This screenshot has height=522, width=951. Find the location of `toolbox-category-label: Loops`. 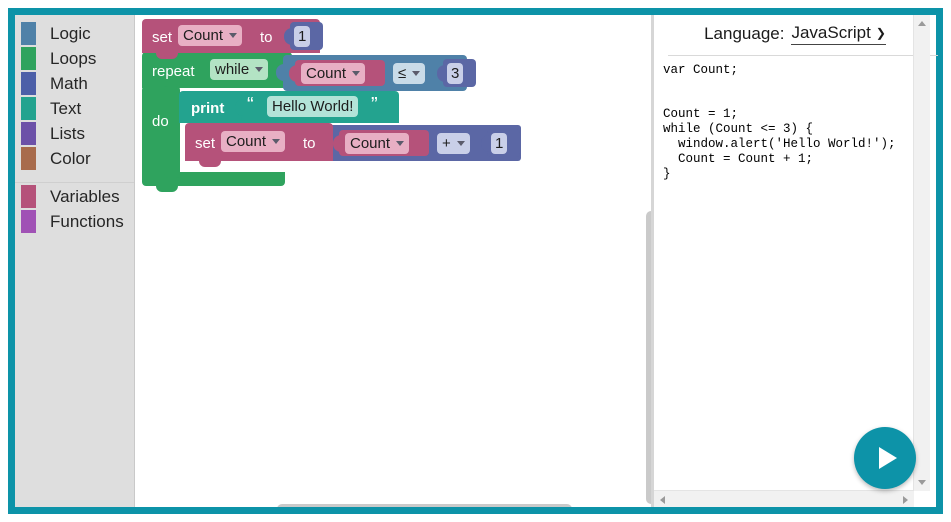

toolbox-category-label: Loops is located at coordinates (73, 58).